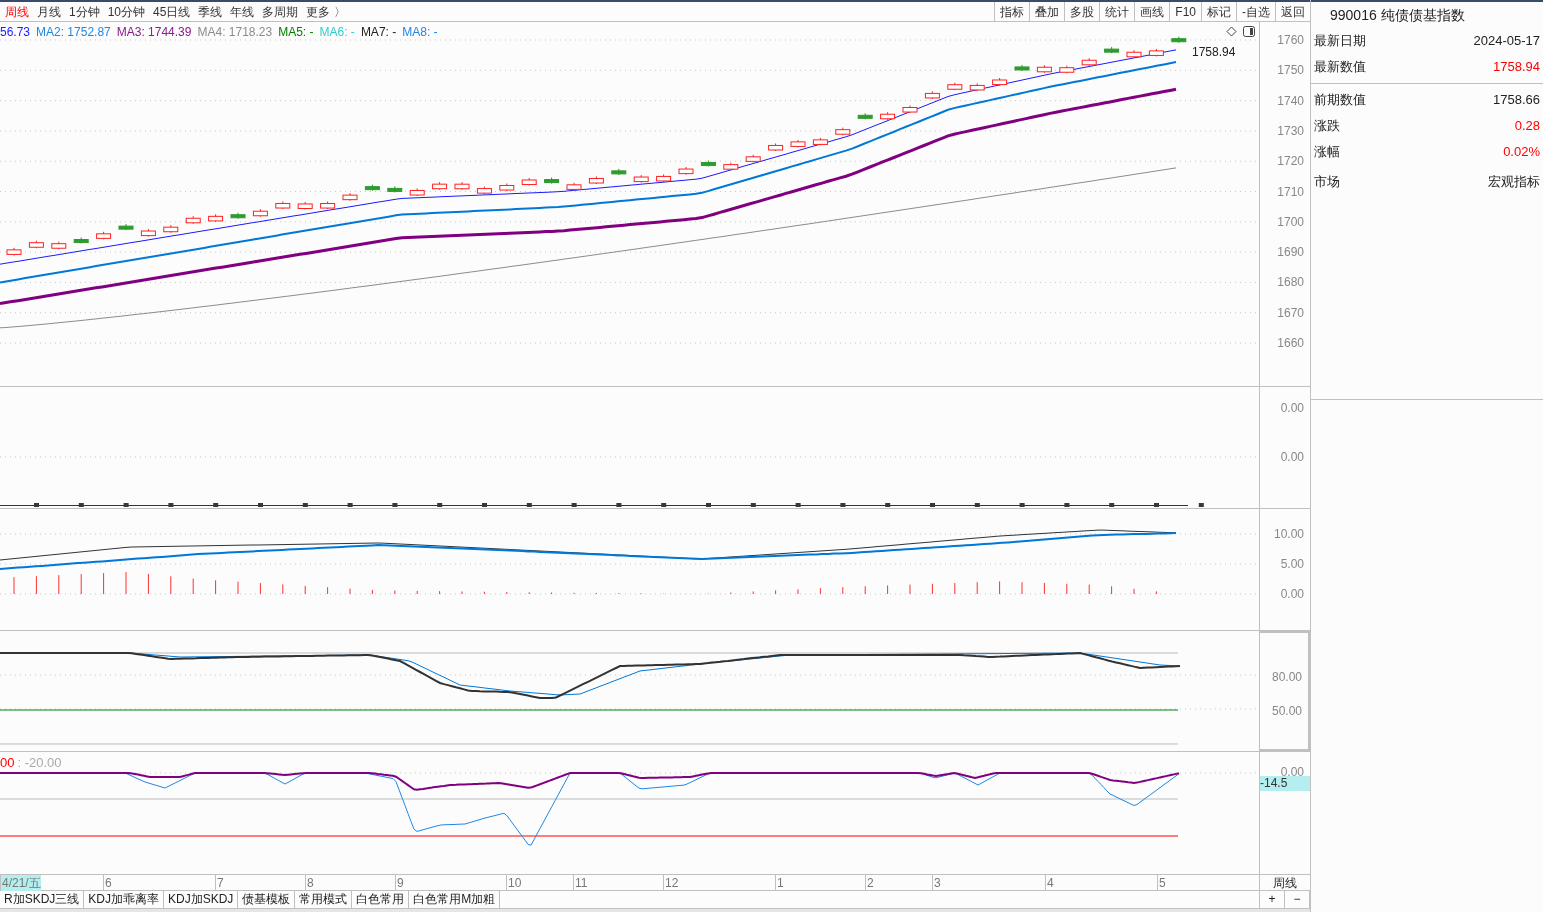 The height and width of the screenshot is (912, 1543). I want to click on toolbar-button: F10, so click(1185, 11).